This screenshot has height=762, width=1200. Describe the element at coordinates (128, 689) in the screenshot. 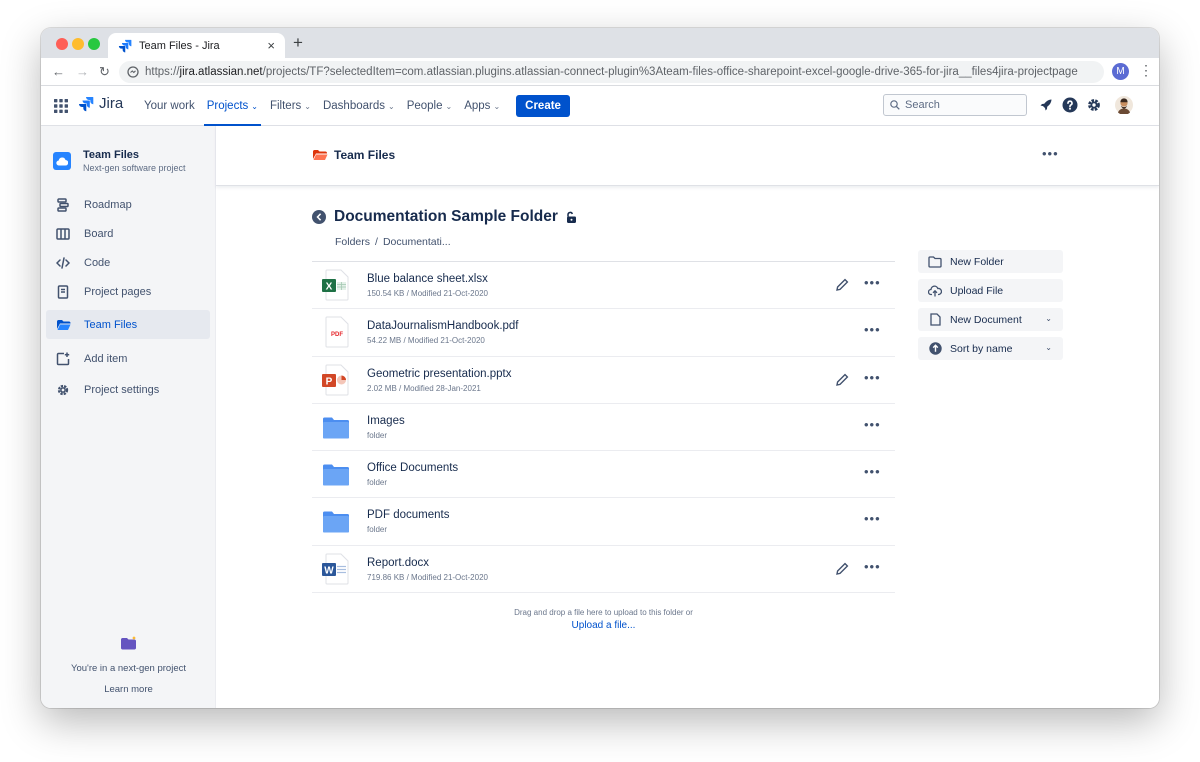

I see `learn-more-link: Learn more` at that location.